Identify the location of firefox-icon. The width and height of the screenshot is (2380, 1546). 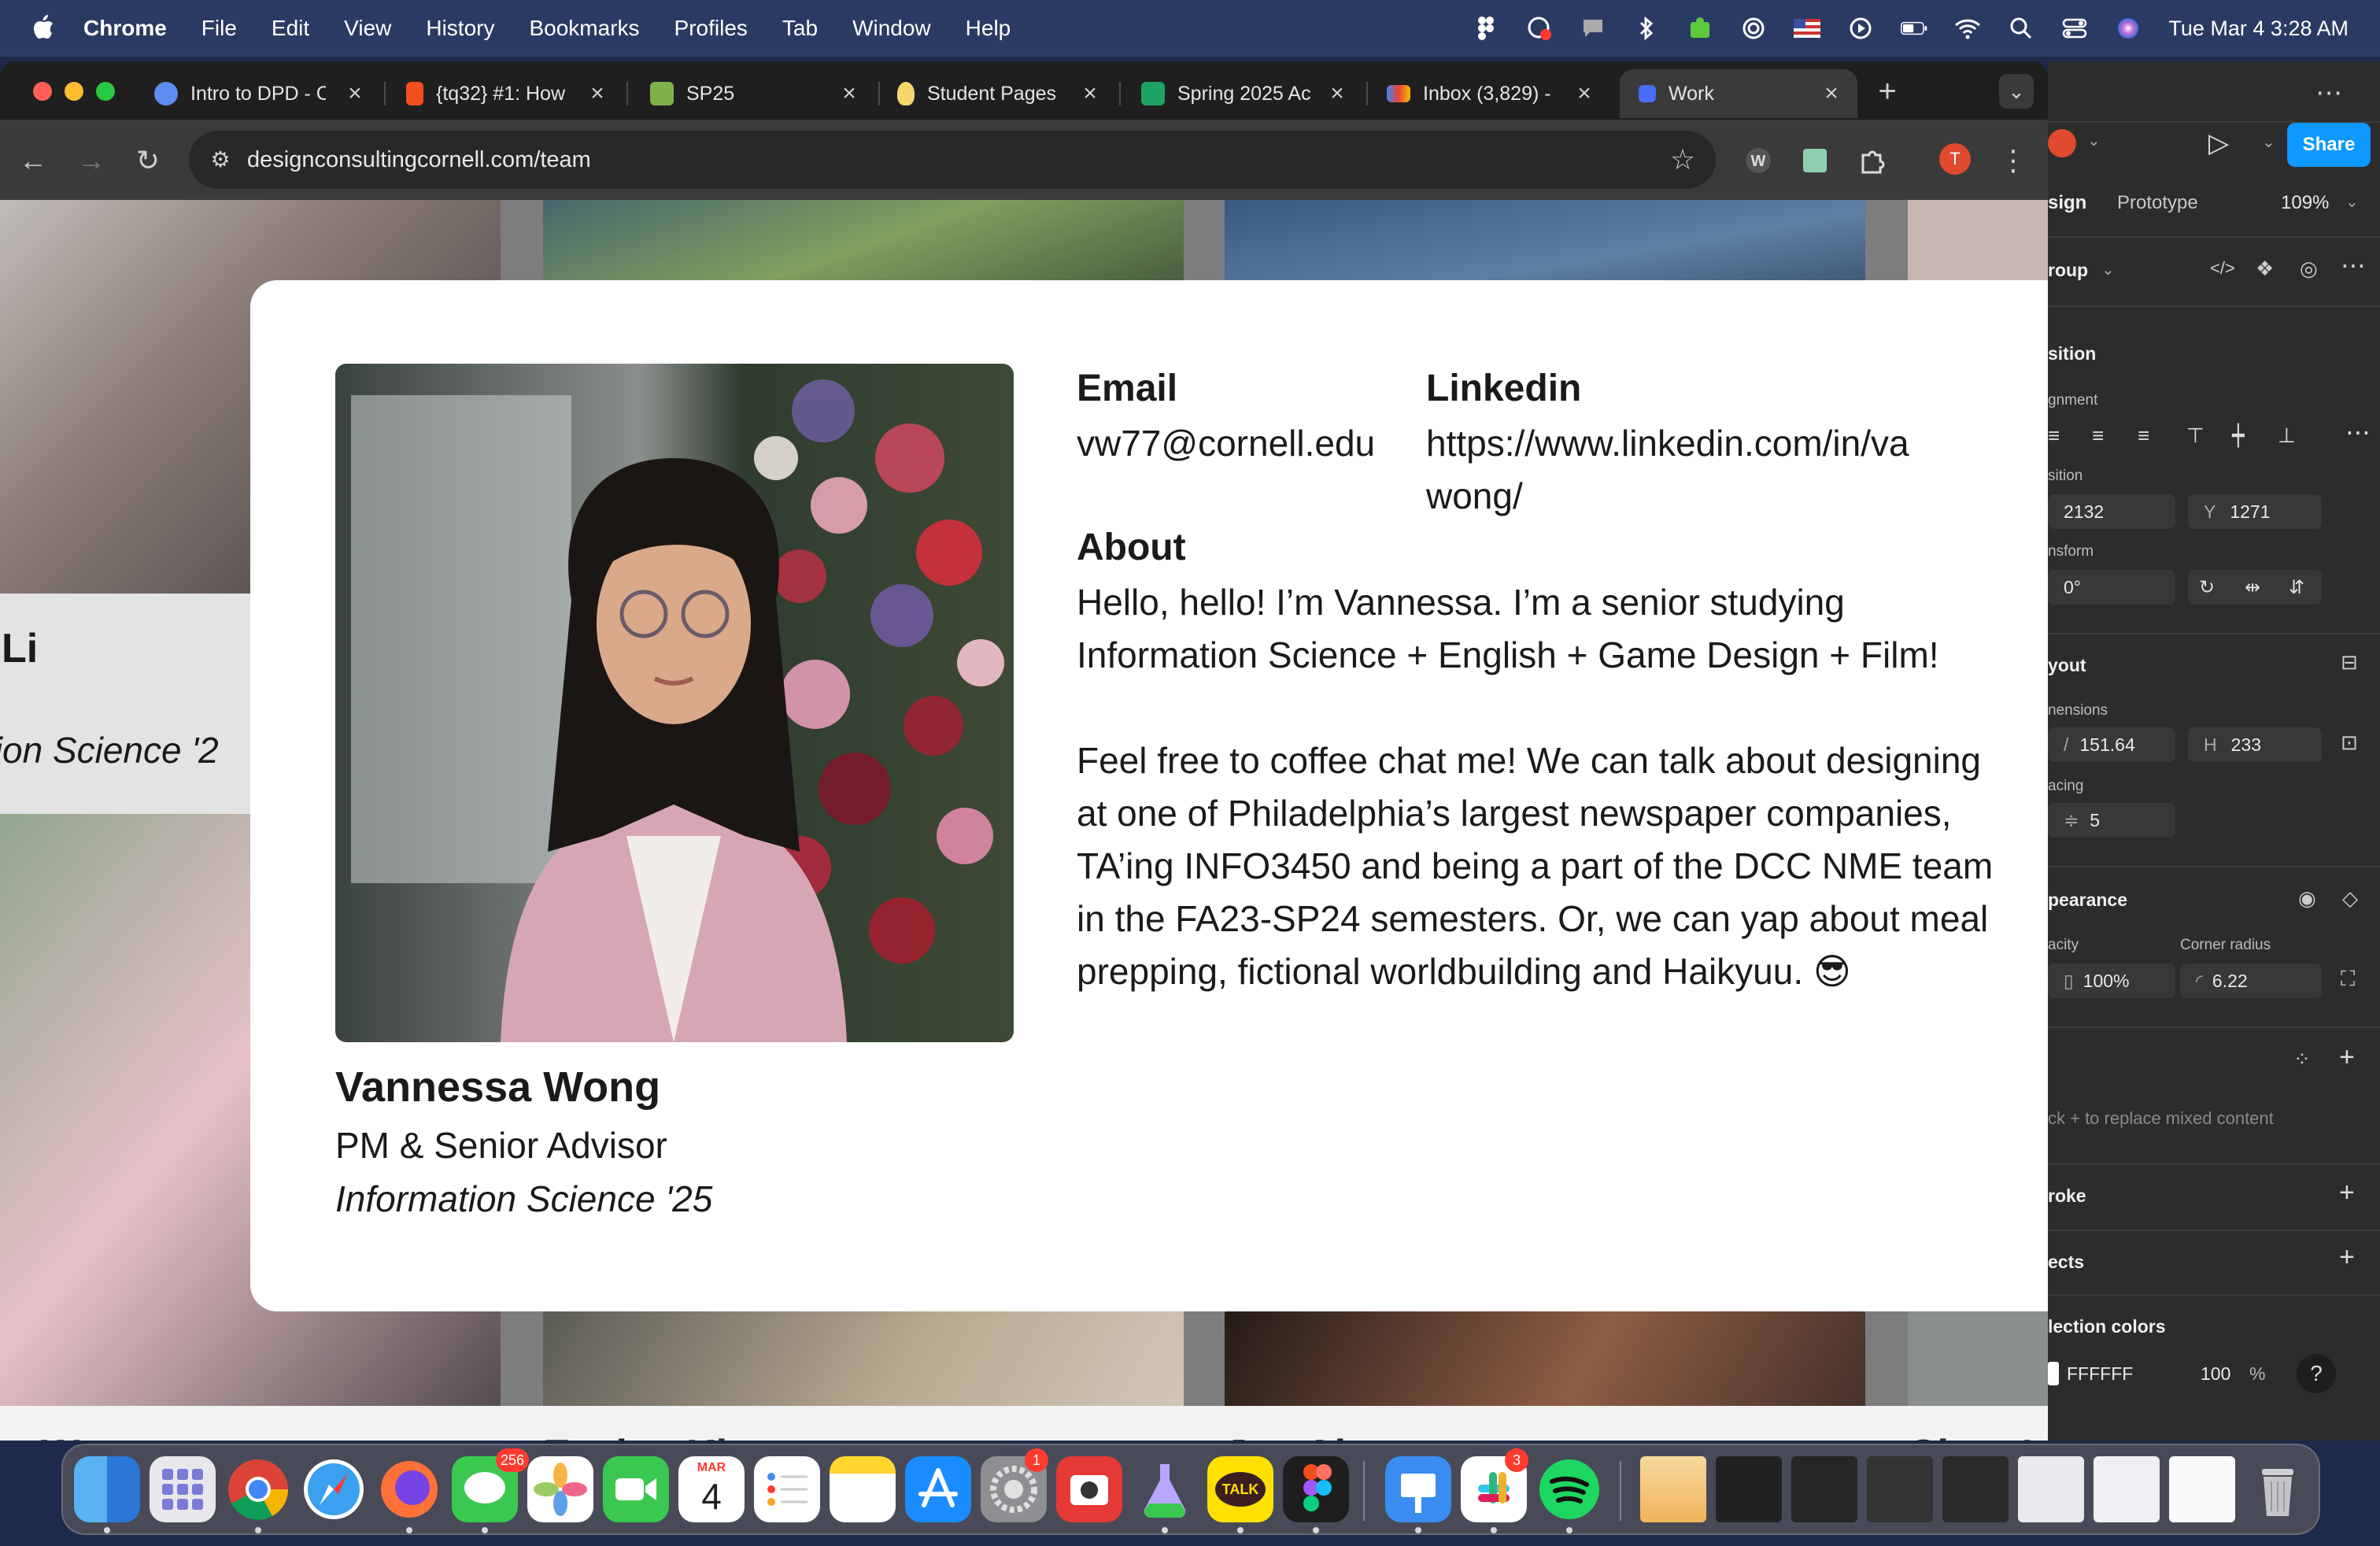
(409, 1489).